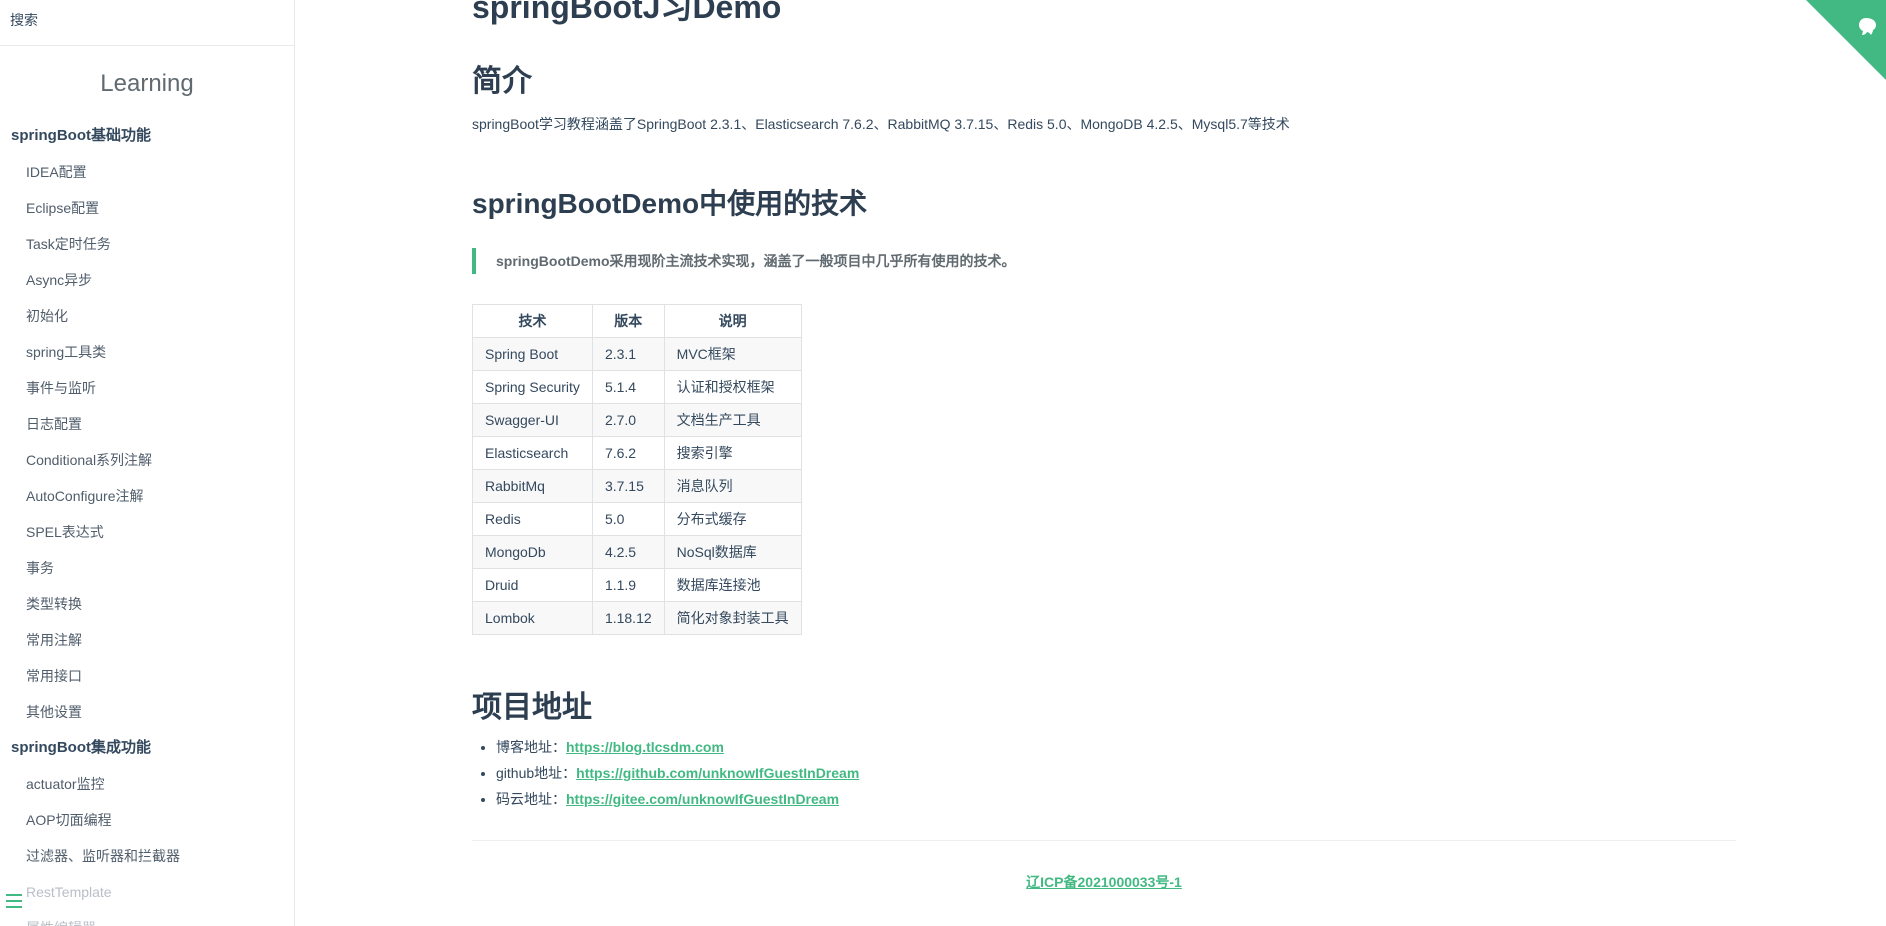 This screenshot has height=926, width=1886. I want to click on footer: 辽ICP备2021000033号-1, so click(1104, 882).